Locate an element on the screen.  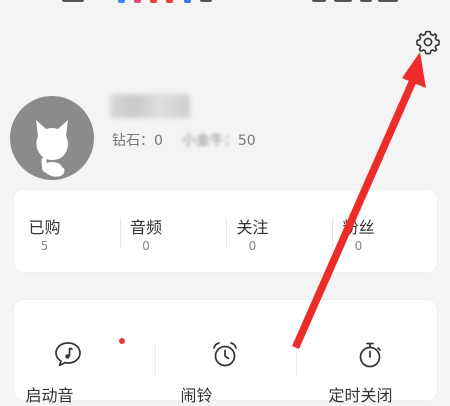
wallet-stats: 钻石：0 小金牛：50 is located at coordinates (184, 140).